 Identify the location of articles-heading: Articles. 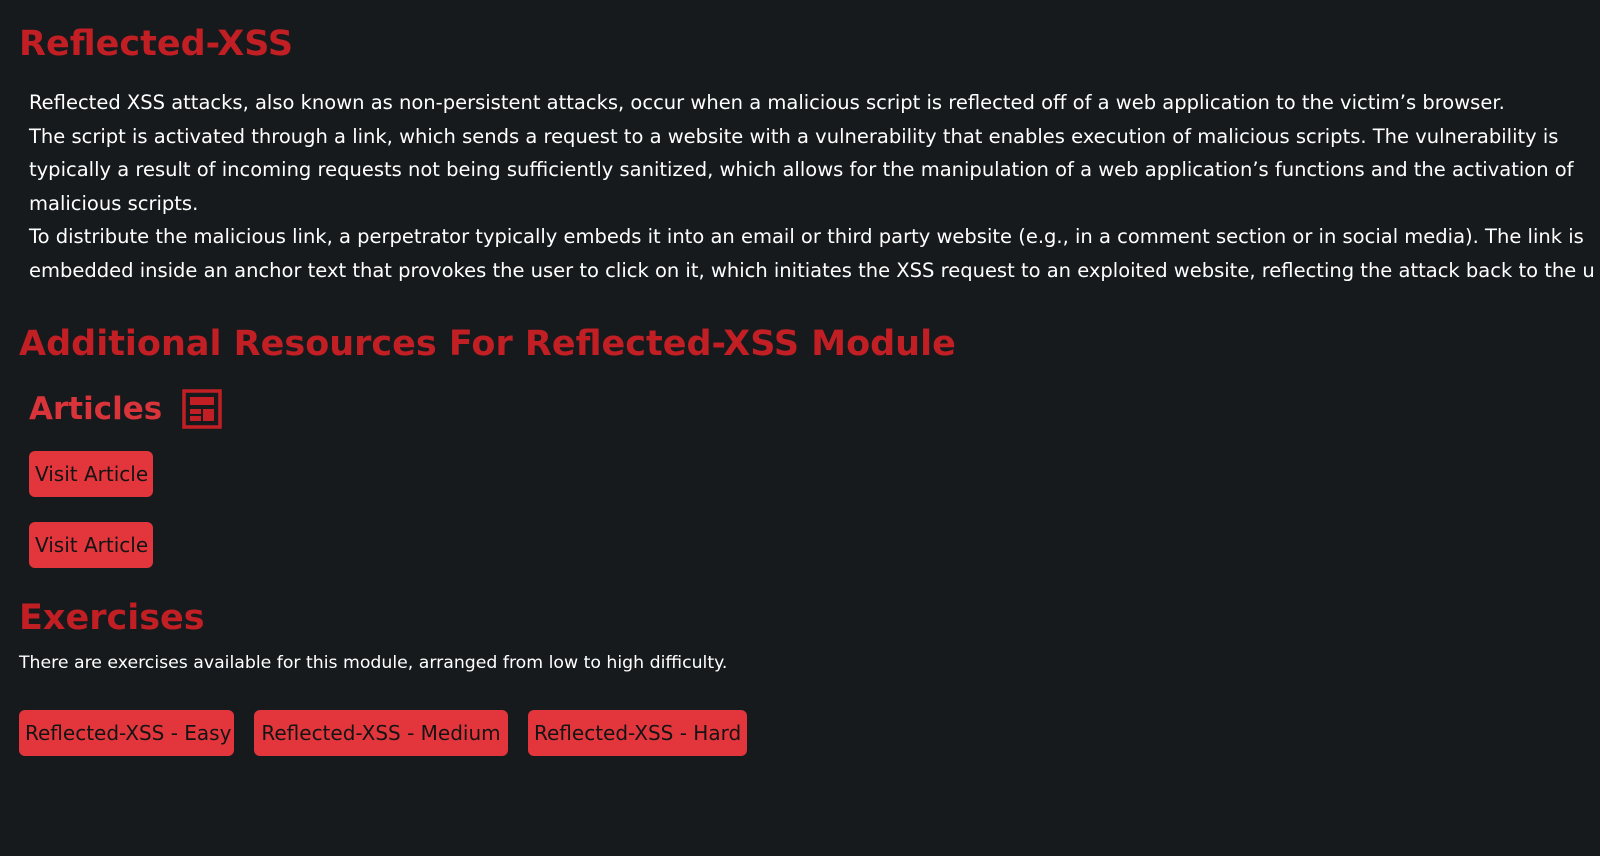
(125, 409).